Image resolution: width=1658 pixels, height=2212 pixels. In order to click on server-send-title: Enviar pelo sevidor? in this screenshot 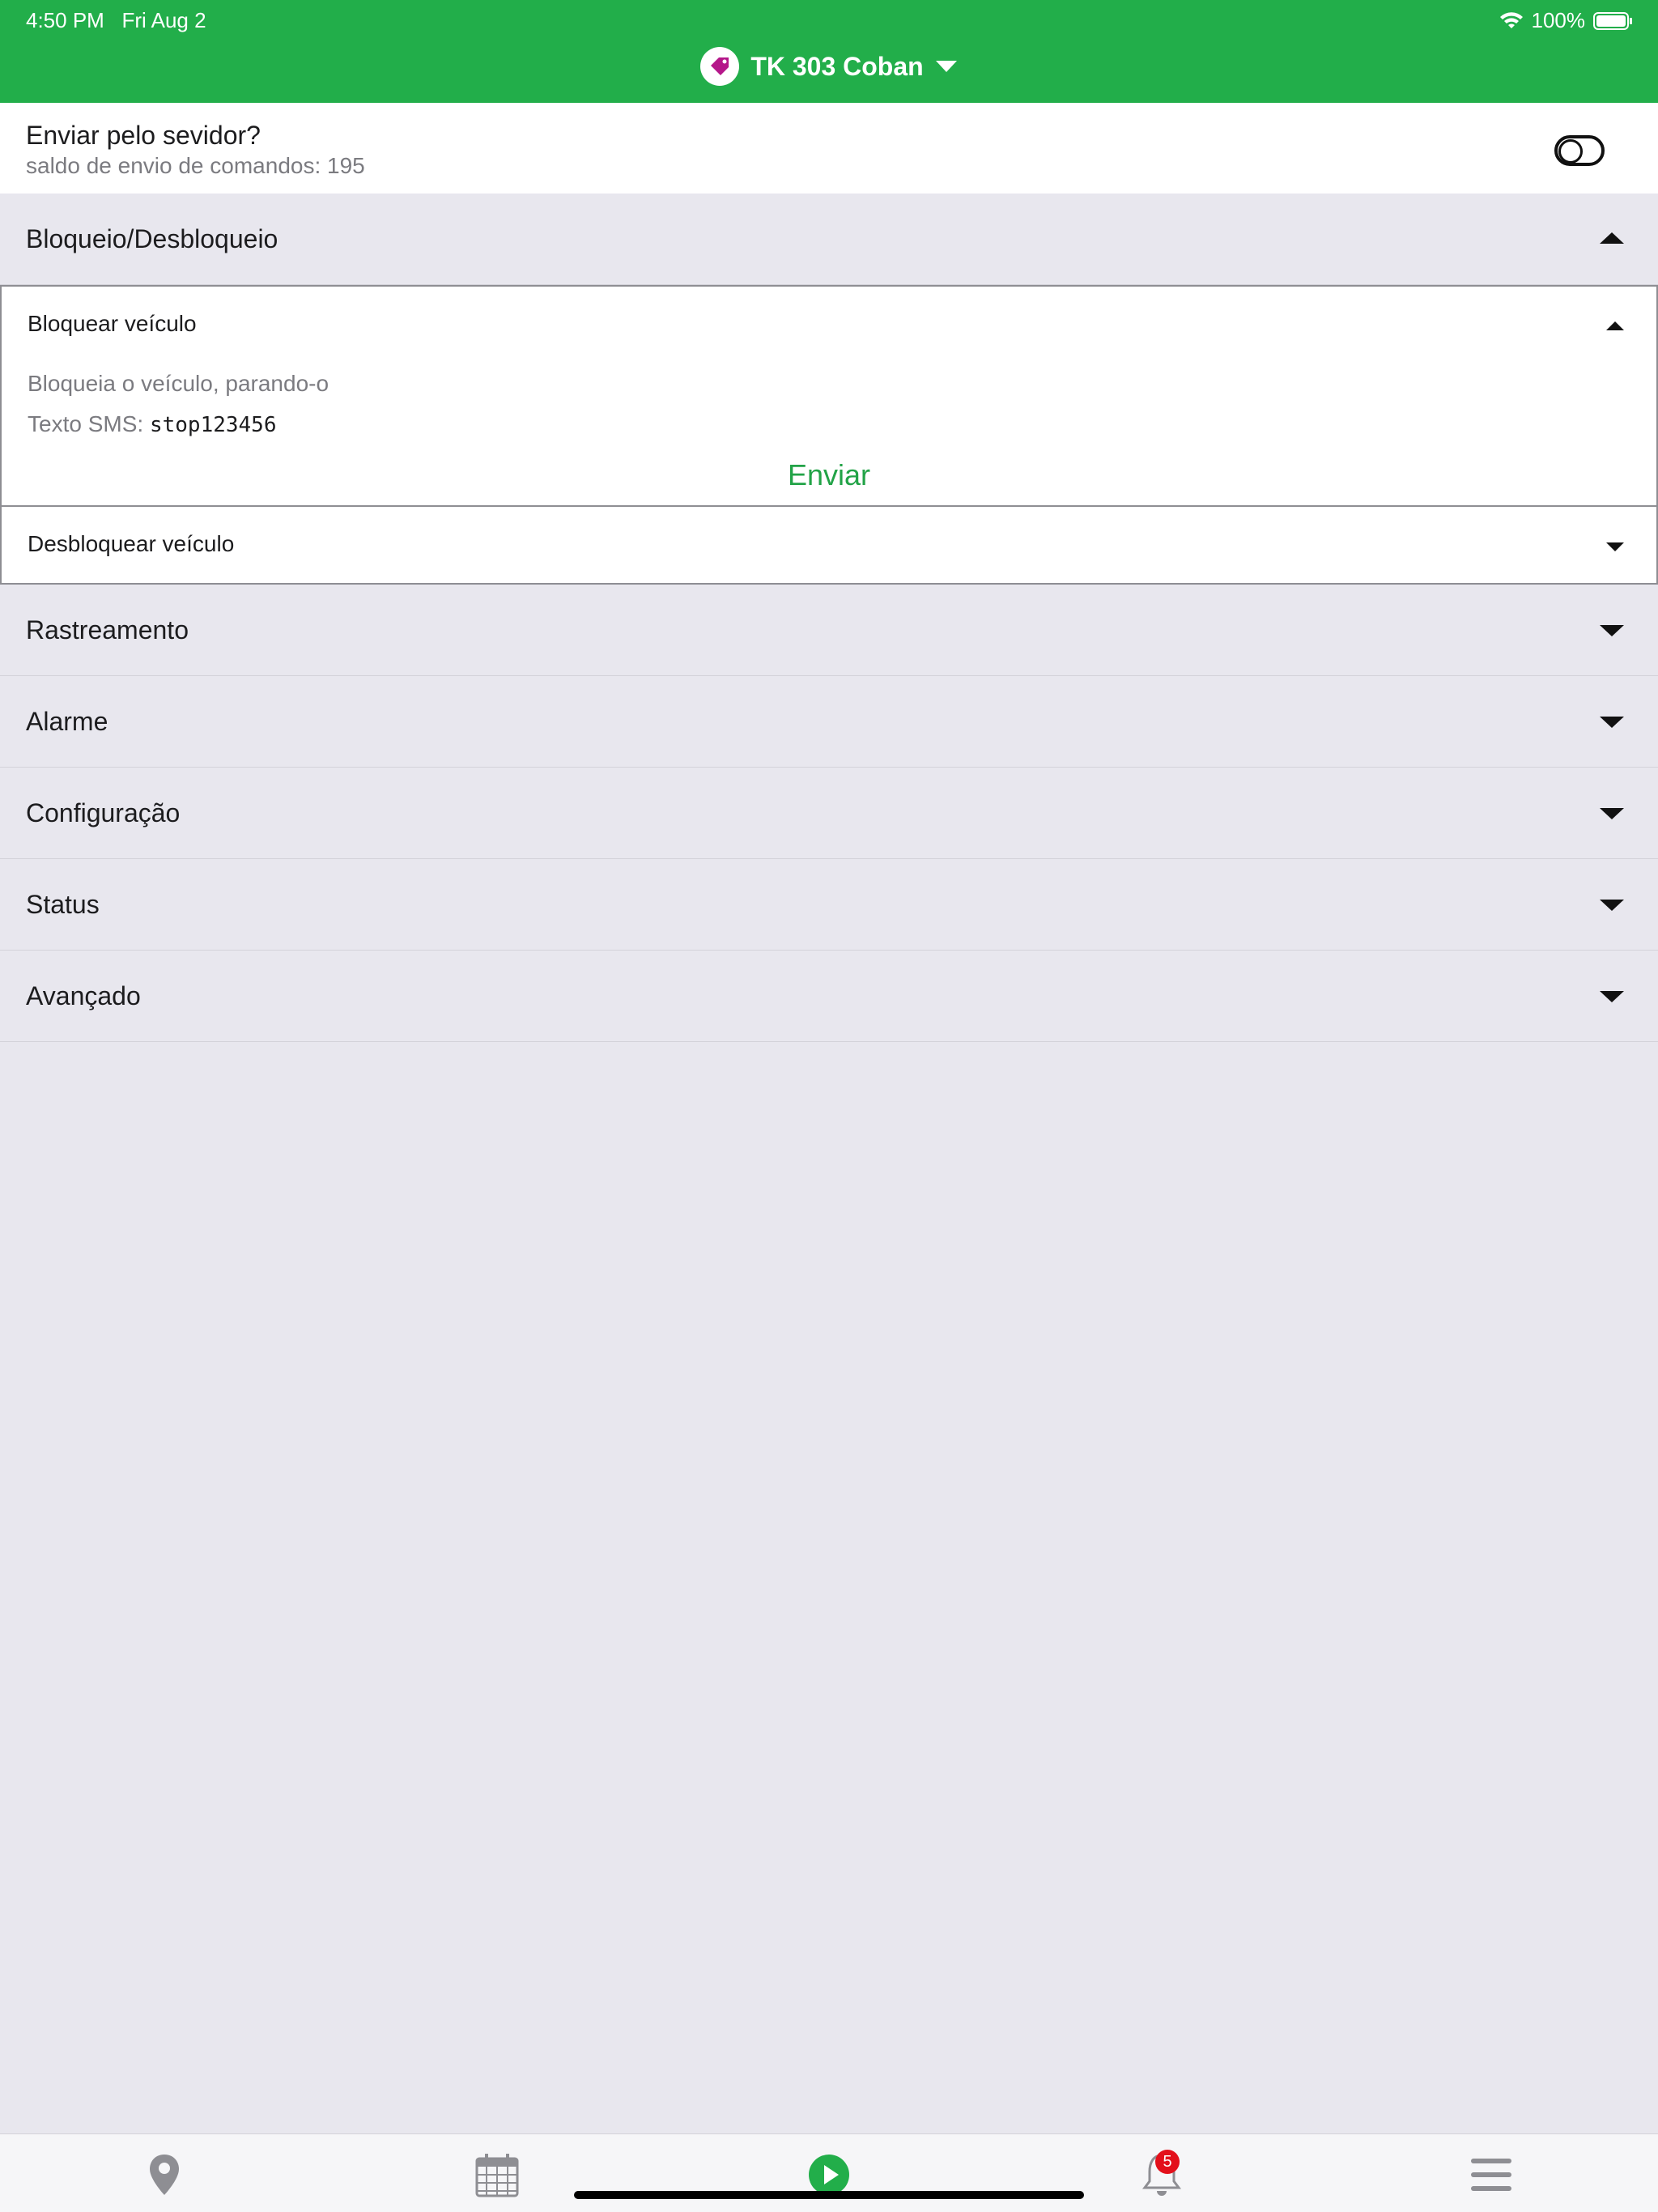, I will do `click(143, 136)`.